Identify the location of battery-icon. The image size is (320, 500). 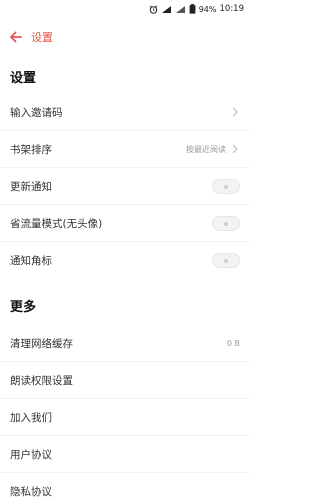
(192, 9).